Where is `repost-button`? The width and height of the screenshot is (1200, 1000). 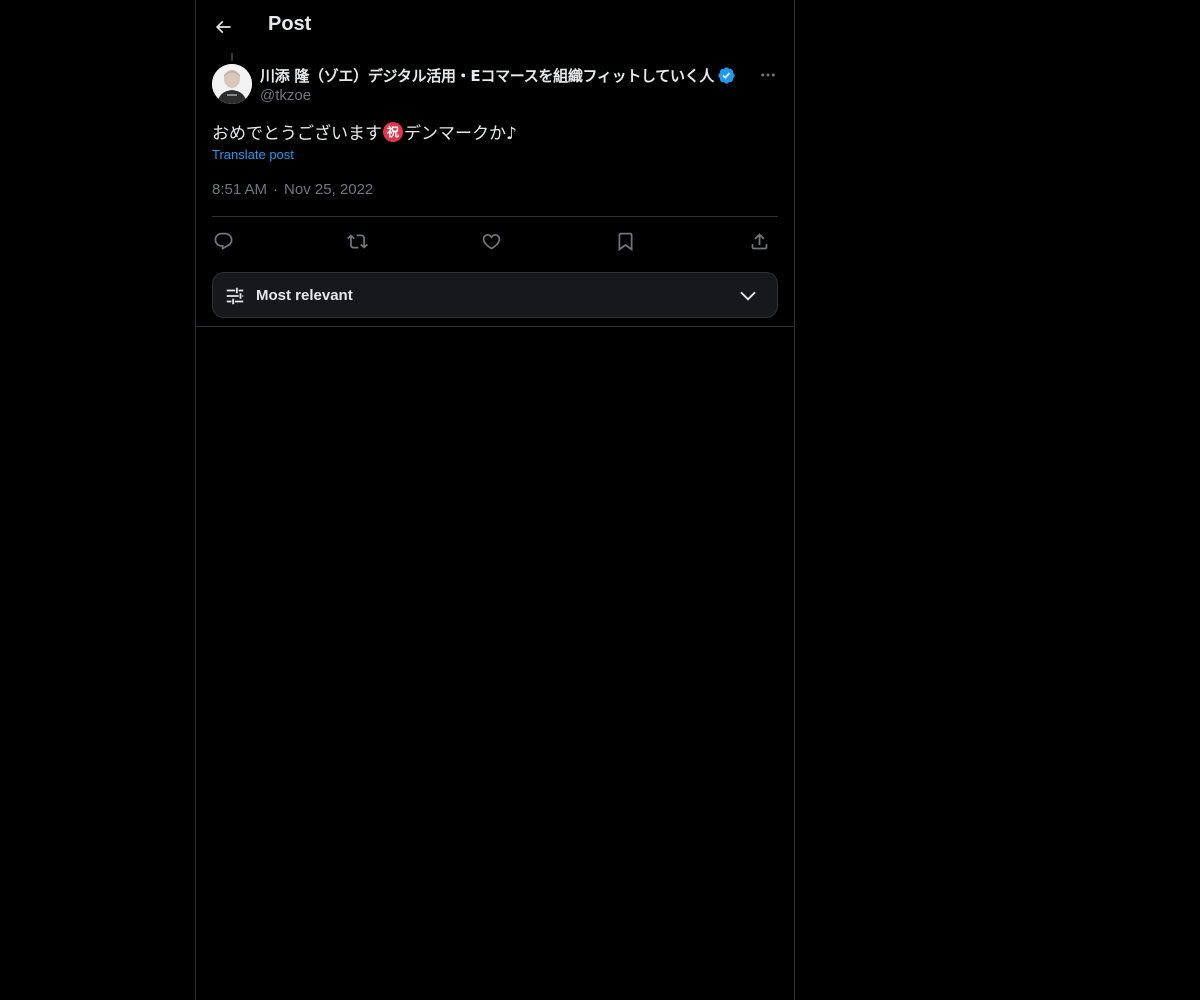
repost-button is located at coordinates (357, 241).